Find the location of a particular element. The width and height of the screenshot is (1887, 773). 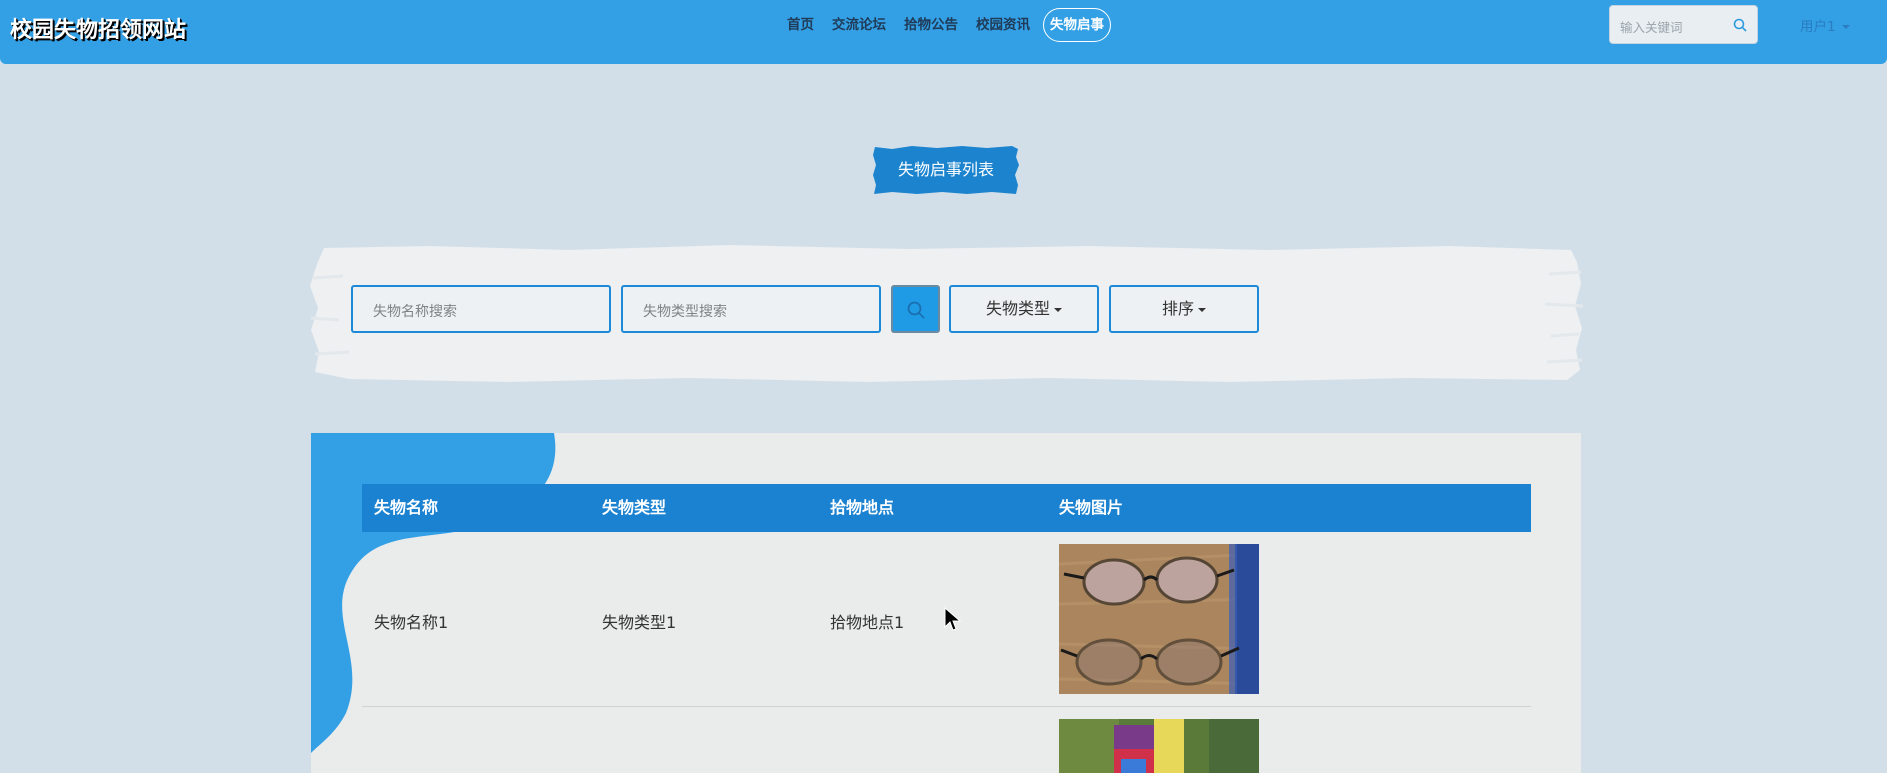

sort-dropdown: 排序 is located at coordinates (1184, 309).